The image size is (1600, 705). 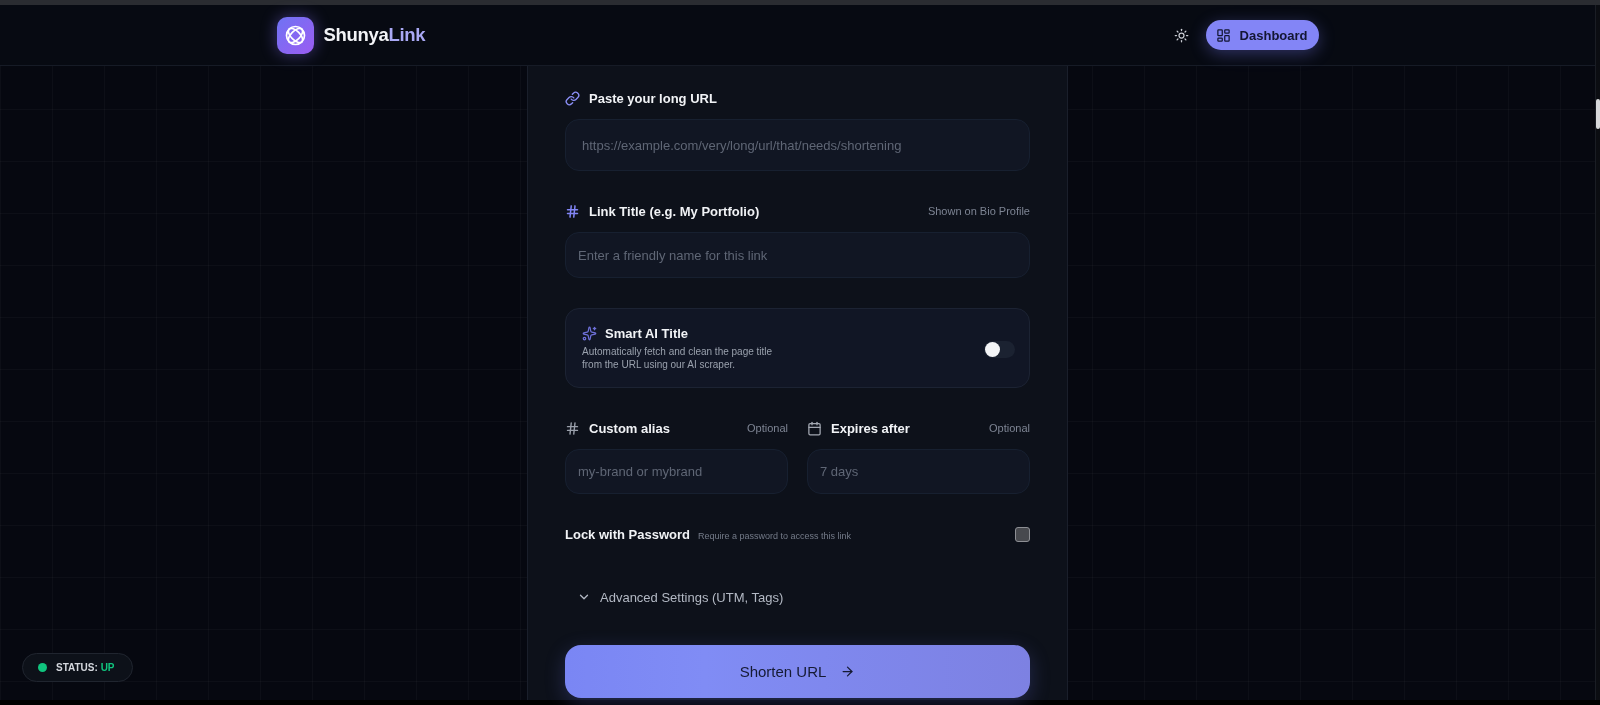 I want to click on toggle-switch, so click(x=999, y=349).